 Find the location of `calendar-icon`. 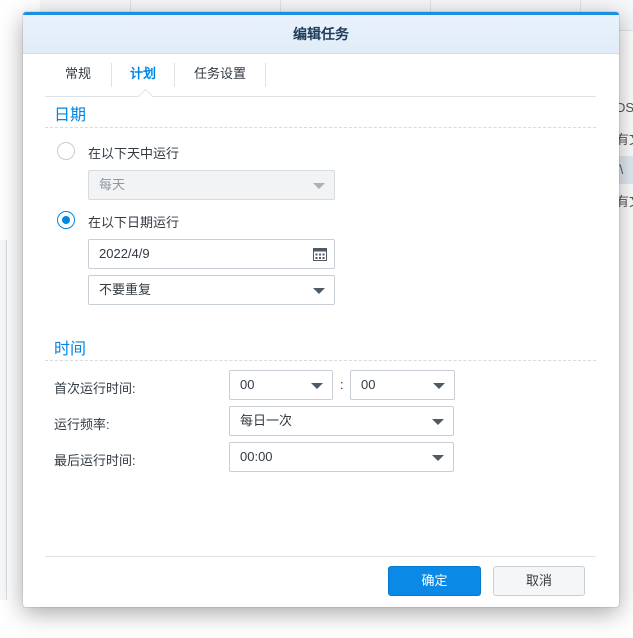

calendar-icon is located at coordinates (320, 254).